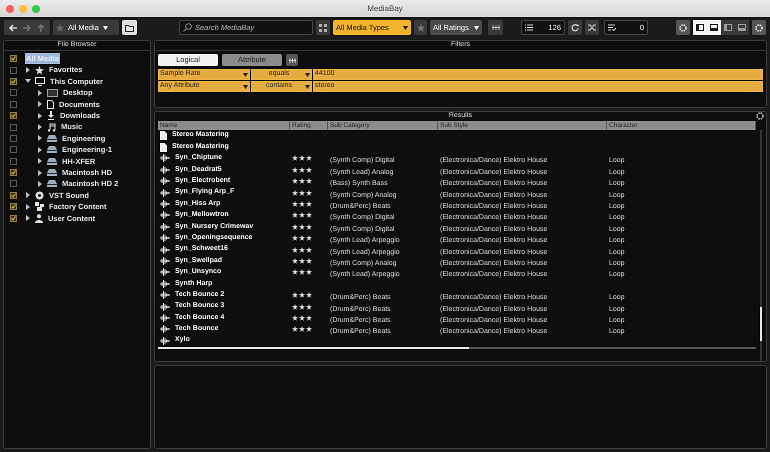 This screenshot has height=452, width=770. What do you see at coordinates (39, 218) in the screenshot?
I see `user-icon` at bounding box center [39, 218].